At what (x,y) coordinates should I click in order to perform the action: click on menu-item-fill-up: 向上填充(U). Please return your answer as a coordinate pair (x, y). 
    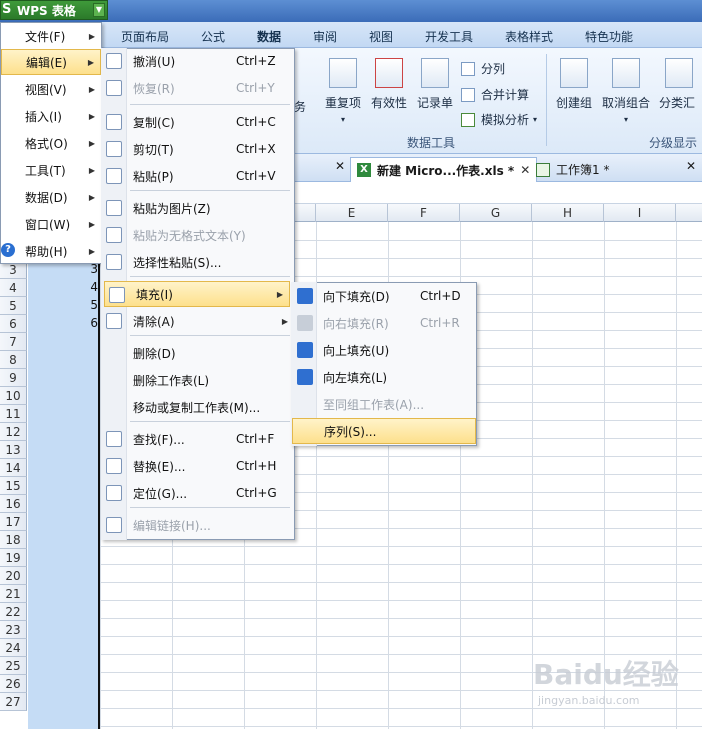
    Looking at the image, I should click on (384, 350).